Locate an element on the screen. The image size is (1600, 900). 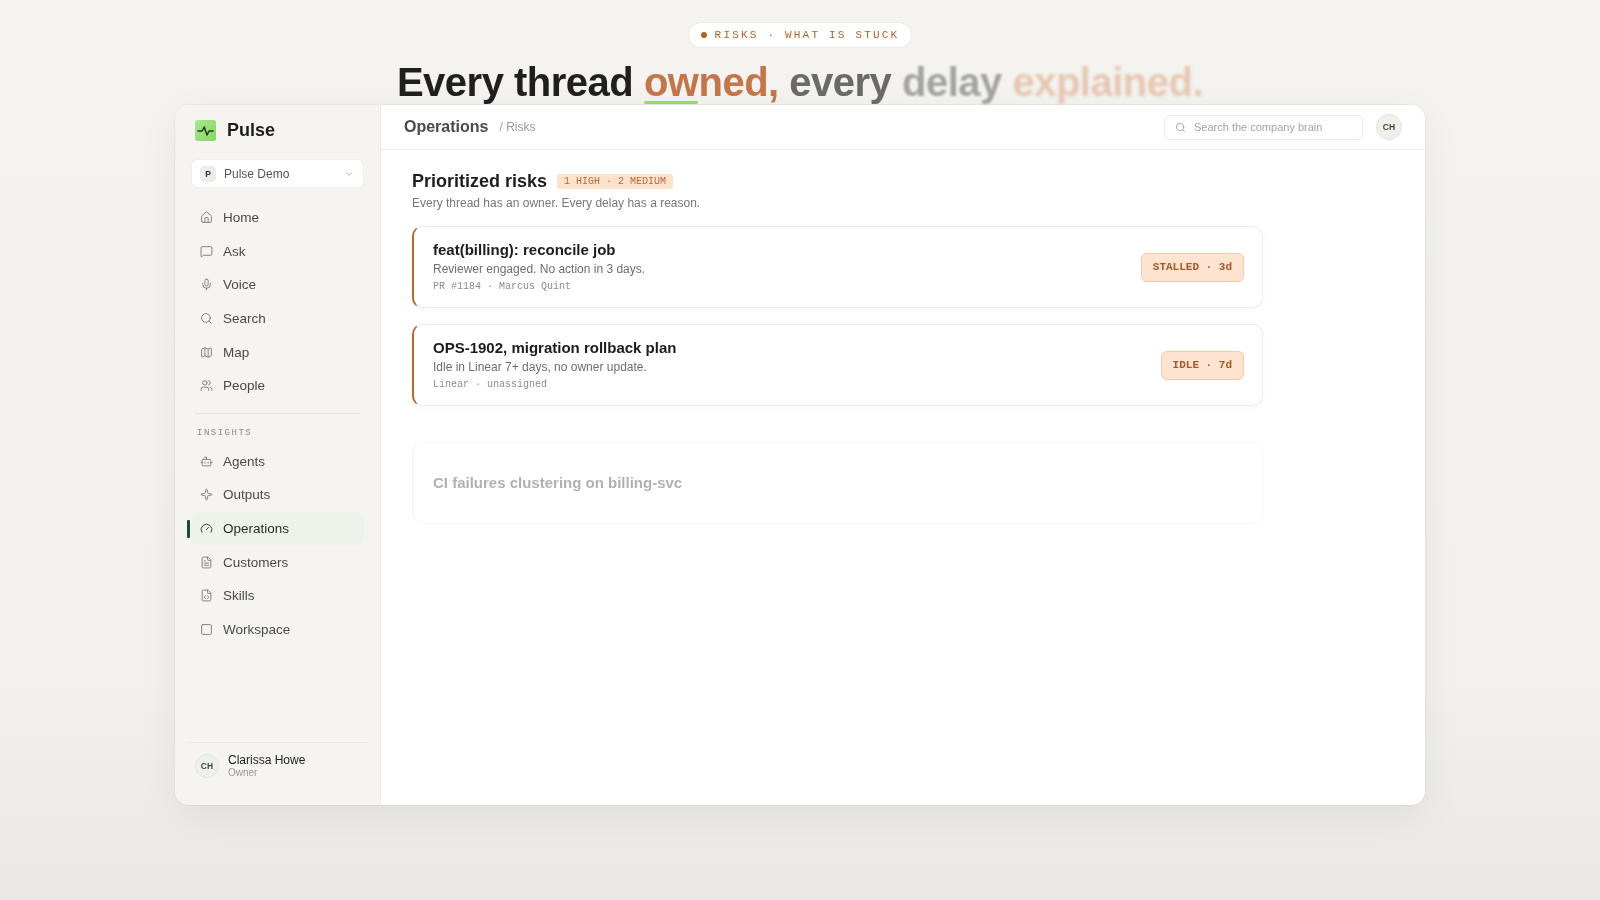
nav-item: Home is located at coordinates (277, 218).